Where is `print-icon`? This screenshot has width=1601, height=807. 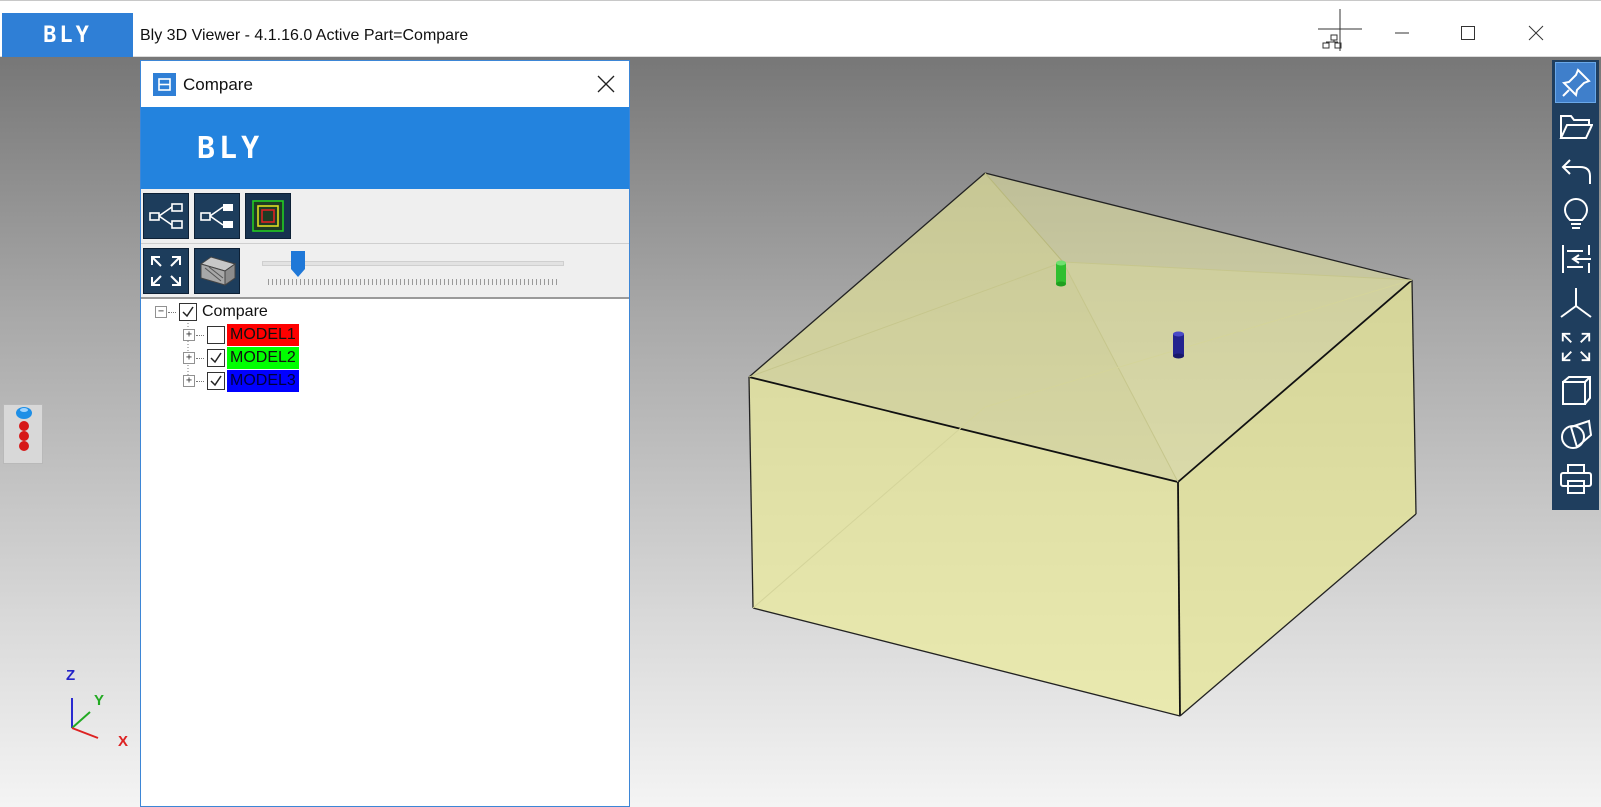
print-icon is located at coordinates (1575, 478).